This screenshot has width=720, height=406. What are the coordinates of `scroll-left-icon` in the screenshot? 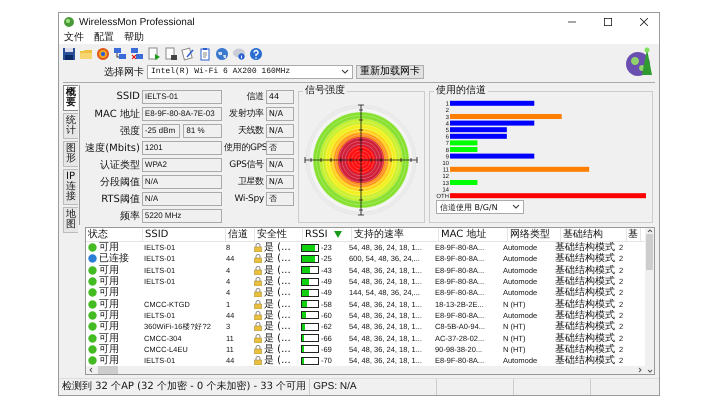 It's located at (91, 370).